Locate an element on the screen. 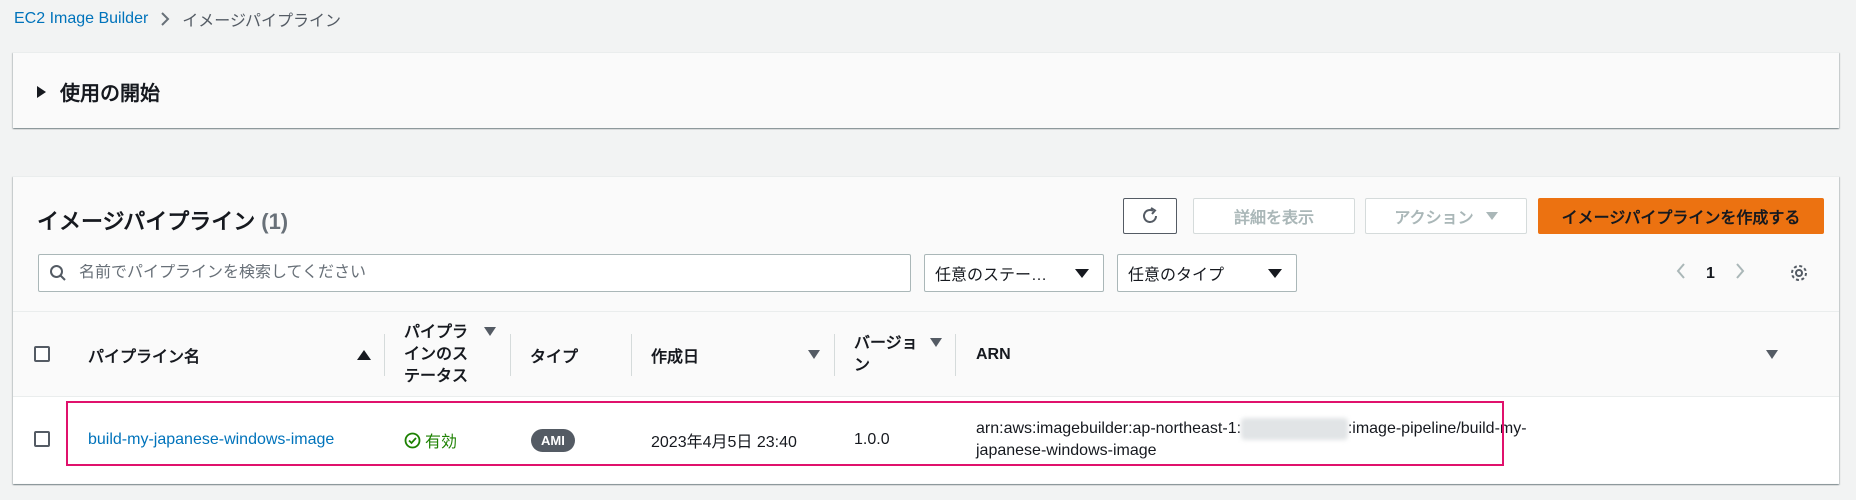 Image resolution: width=1856 pixels, height=500 pixels. pipeline-name-cell: build-my-japanese-windows-image is located at coordinates (236, 440).